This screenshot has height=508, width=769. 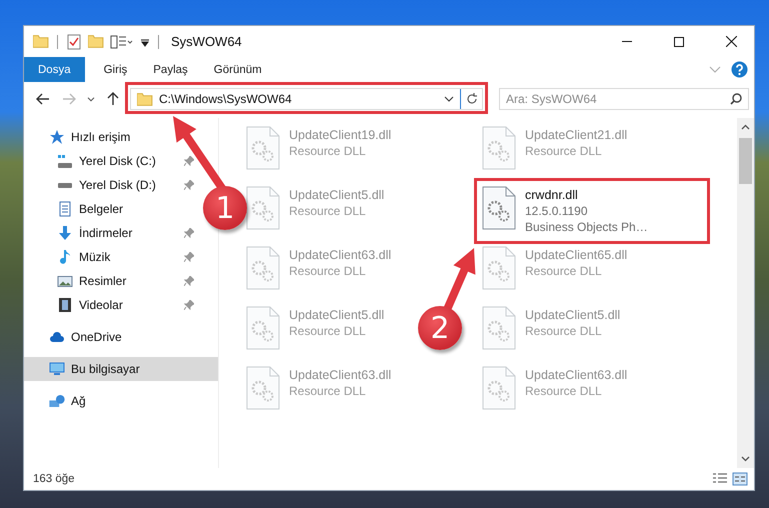 I want to click on sidebar-item: Videolar, so click(x=110, y=305).